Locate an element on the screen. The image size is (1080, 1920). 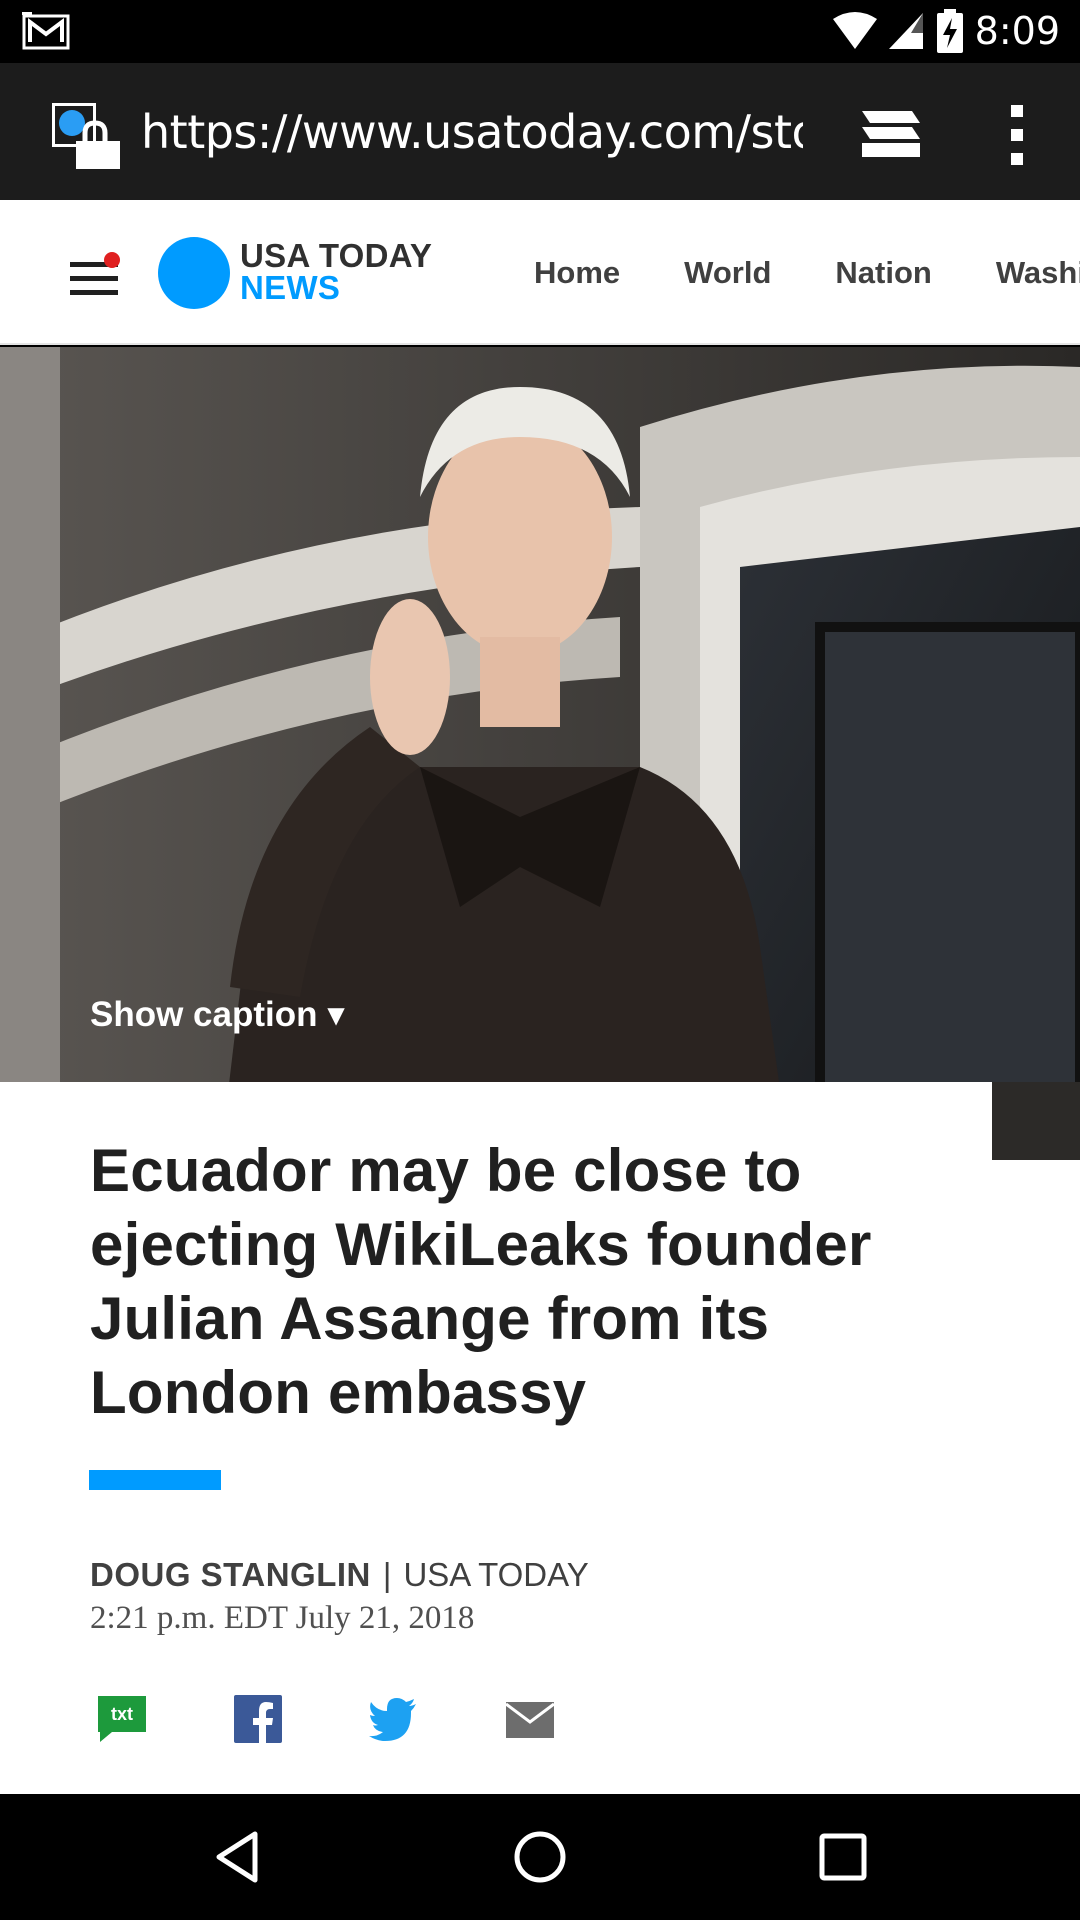
publish-date: 2:21 p.m. EDT July 21, 2018 is located at coordinates (282, 1618).